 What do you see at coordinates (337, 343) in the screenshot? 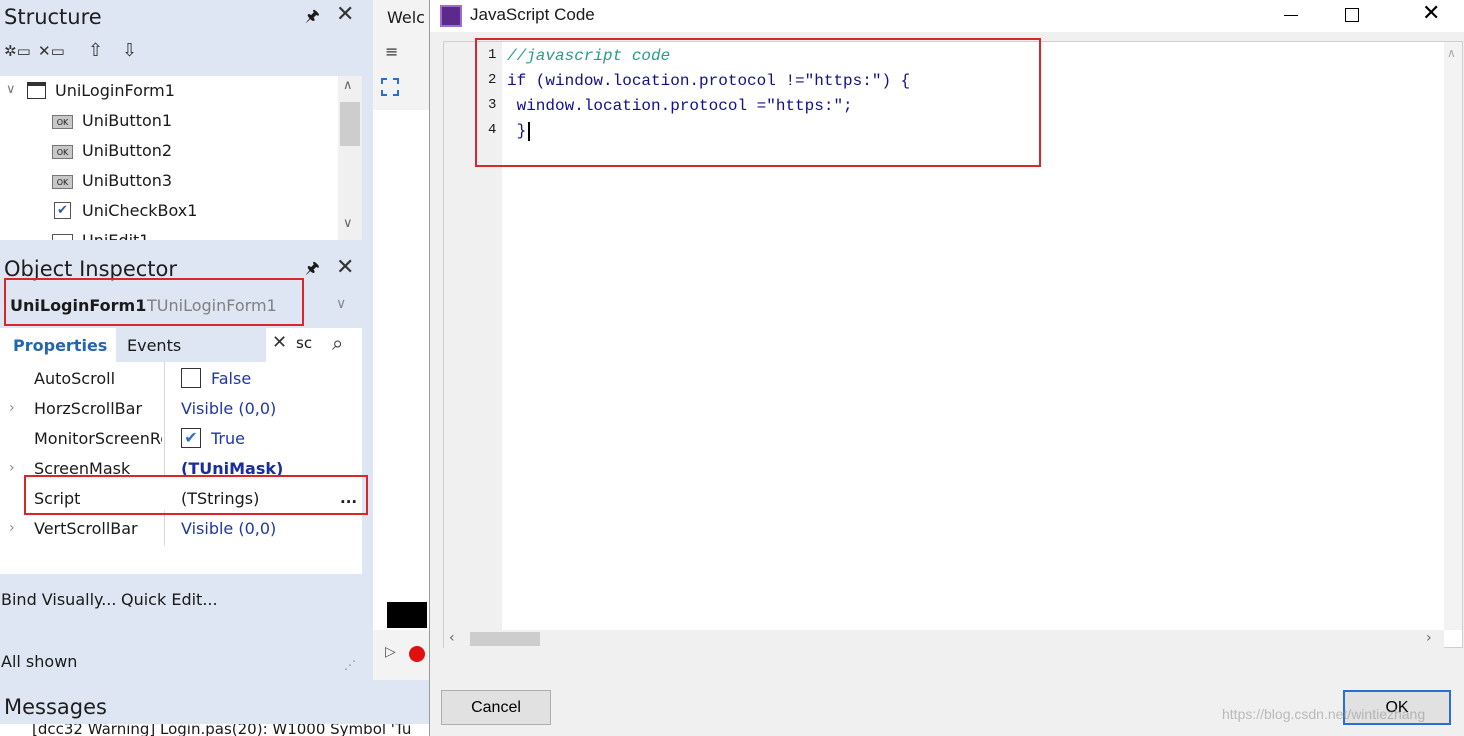
I see `search-icon: ⌕` at bounding box center [337, 343].